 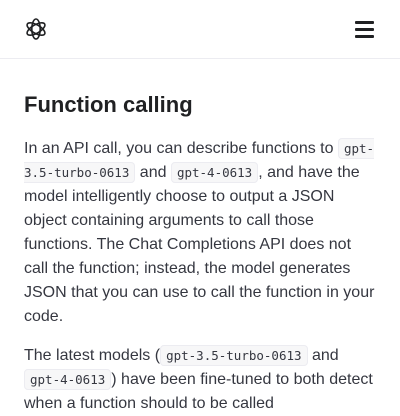 What do you see at coordinates (108, 104) in the screenshot?
I see `page-title: Function calling` at bounding box center [108, 104].